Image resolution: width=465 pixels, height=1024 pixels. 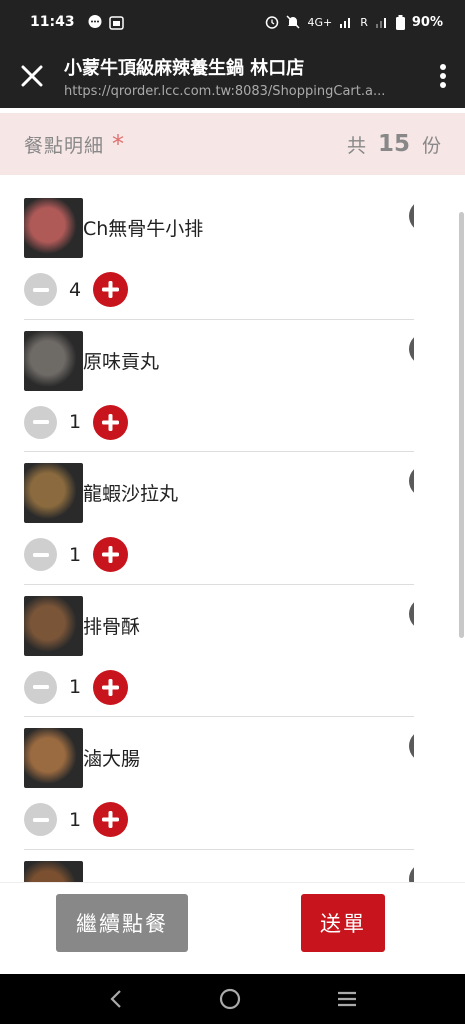 I want to click on more-vertical-icon, so click(x=443, y=76).